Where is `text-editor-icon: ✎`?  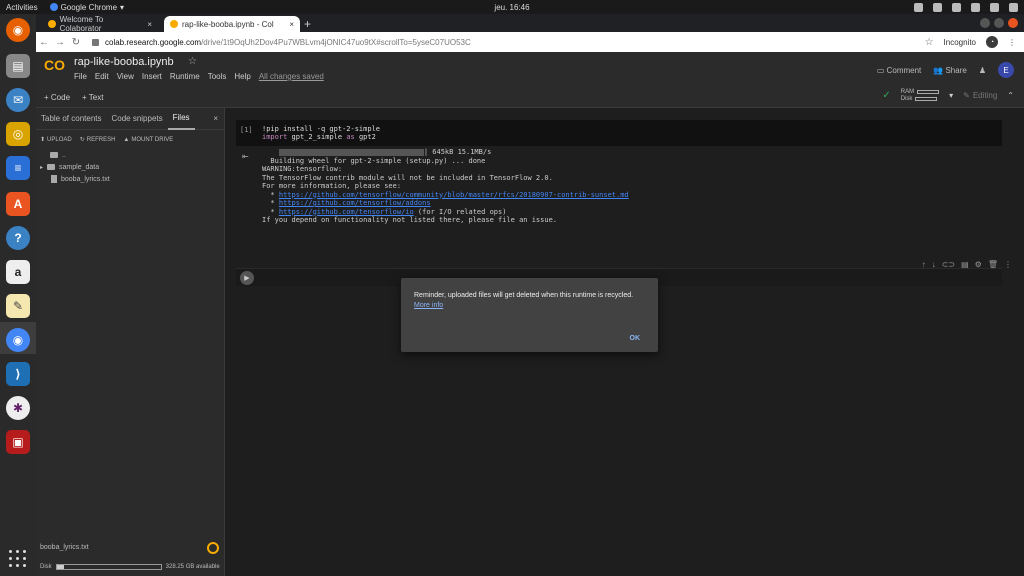
text-editor-icon: ✎ is located at coordinates (18, 306).